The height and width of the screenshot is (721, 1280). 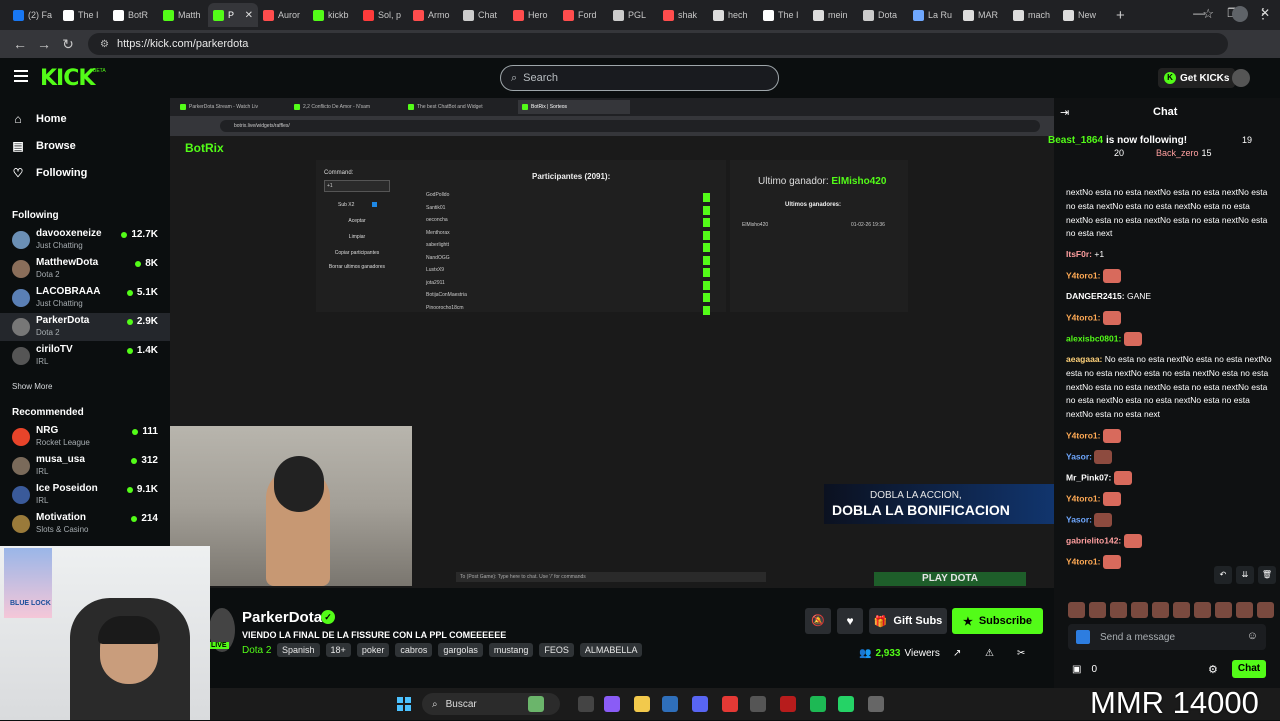 I want to click on browser-tab: Auror, so click(x=283, y=15).